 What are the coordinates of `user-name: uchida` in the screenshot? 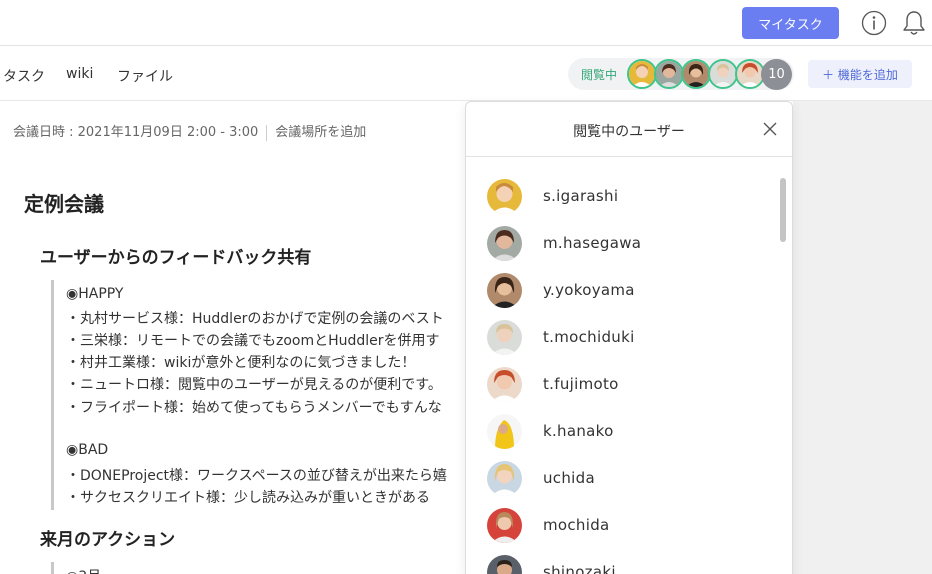 It's located at (569, 478).